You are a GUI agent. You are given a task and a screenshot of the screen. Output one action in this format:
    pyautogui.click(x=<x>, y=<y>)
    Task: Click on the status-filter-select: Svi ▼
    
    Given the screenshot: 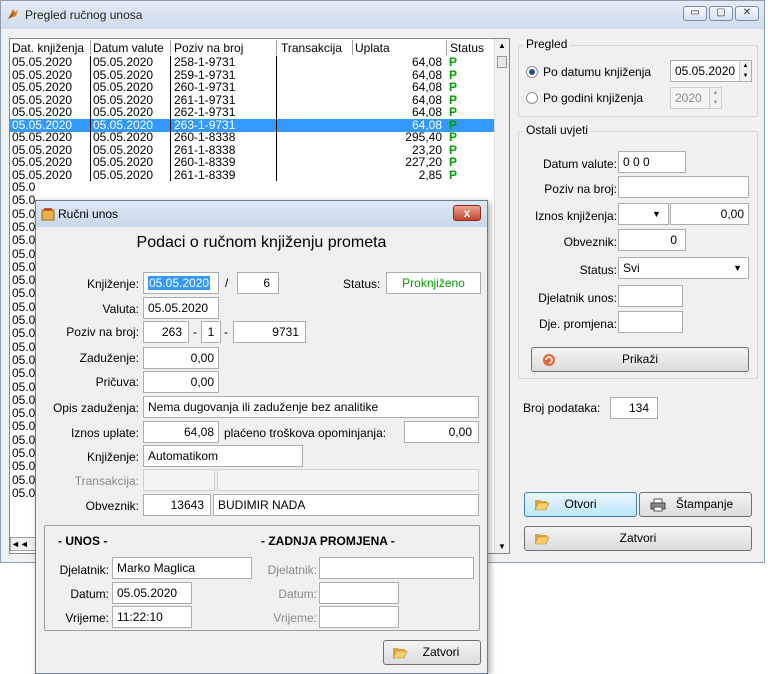 What is the action you would take?
    pyautogui.click(x=683, y=268)
    